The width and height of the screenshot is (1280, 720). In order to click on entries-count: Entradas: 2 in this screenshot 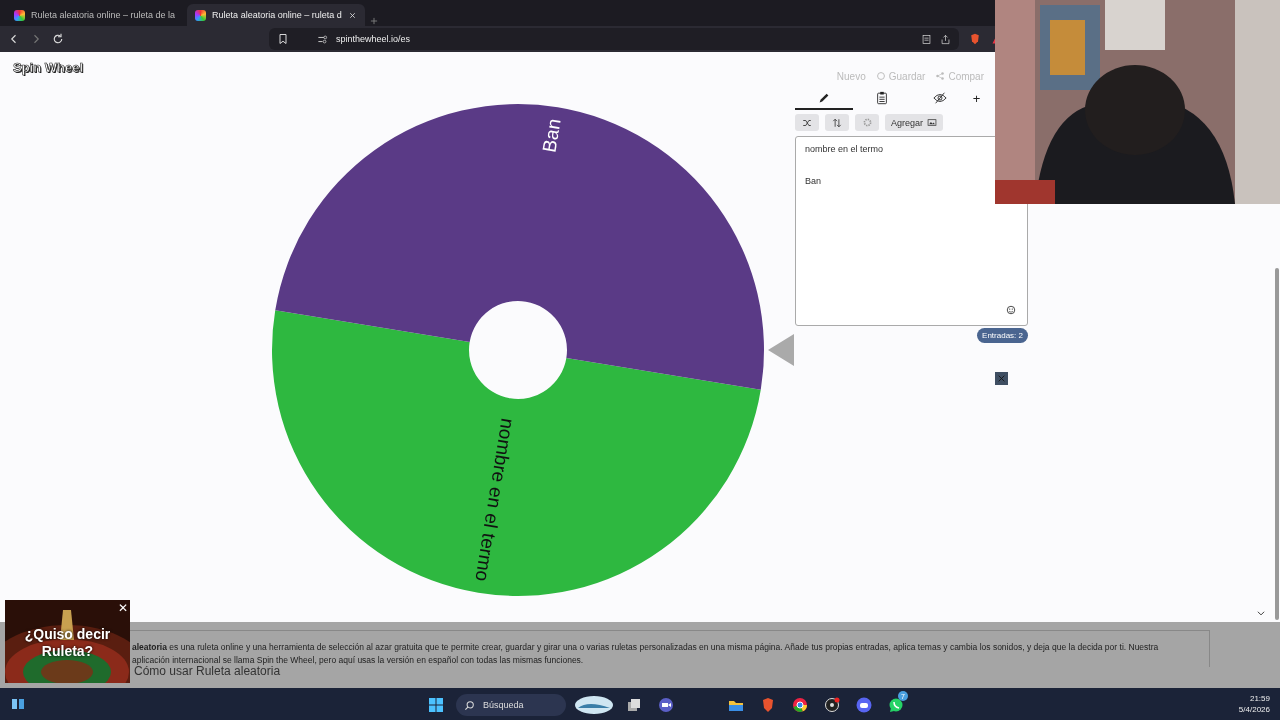, I will do `click(1002, 335)`.